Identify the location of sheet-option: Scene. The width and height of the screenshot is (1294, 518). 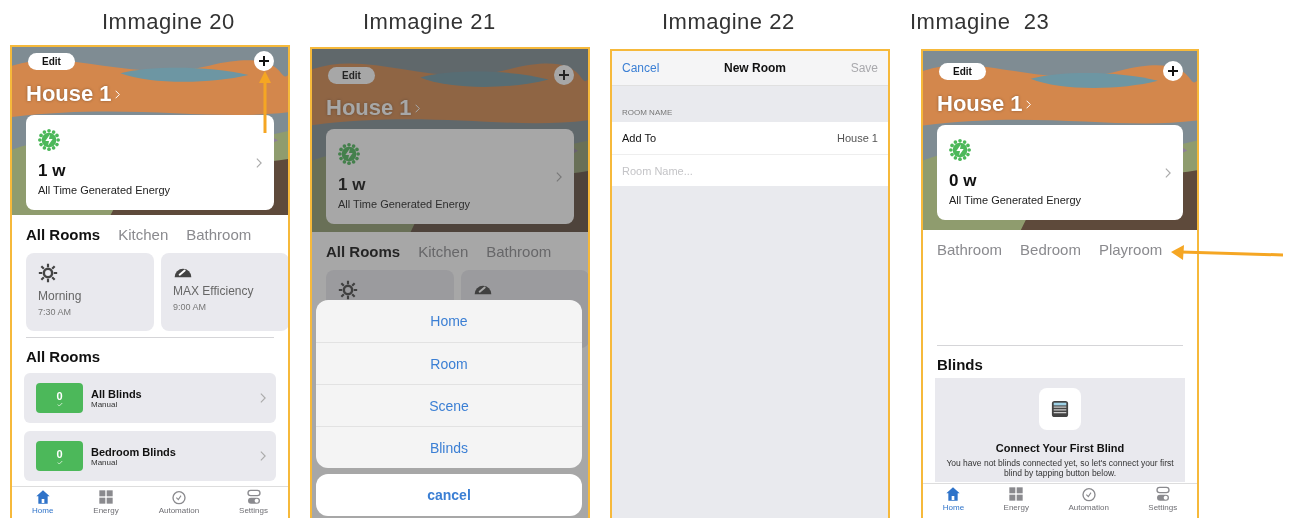
(449, 405).